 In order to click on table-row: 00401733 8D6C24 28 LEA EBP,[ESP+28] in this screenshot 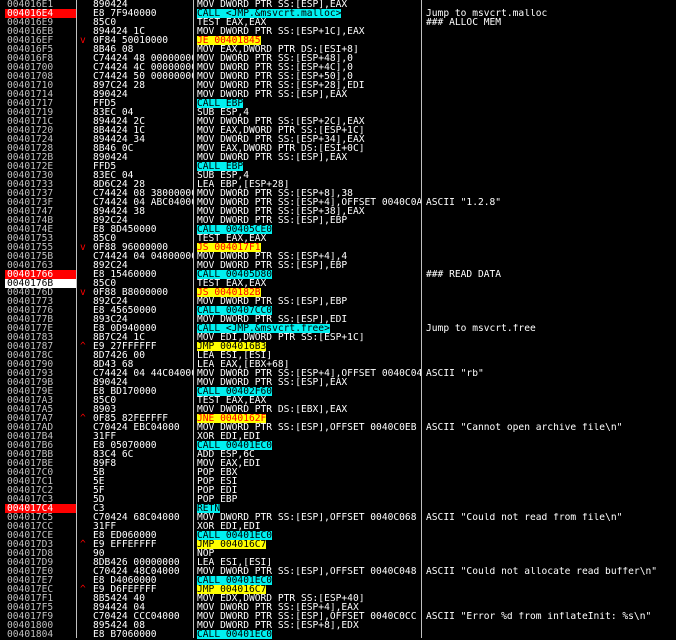, I will do `click(338, 185)`.